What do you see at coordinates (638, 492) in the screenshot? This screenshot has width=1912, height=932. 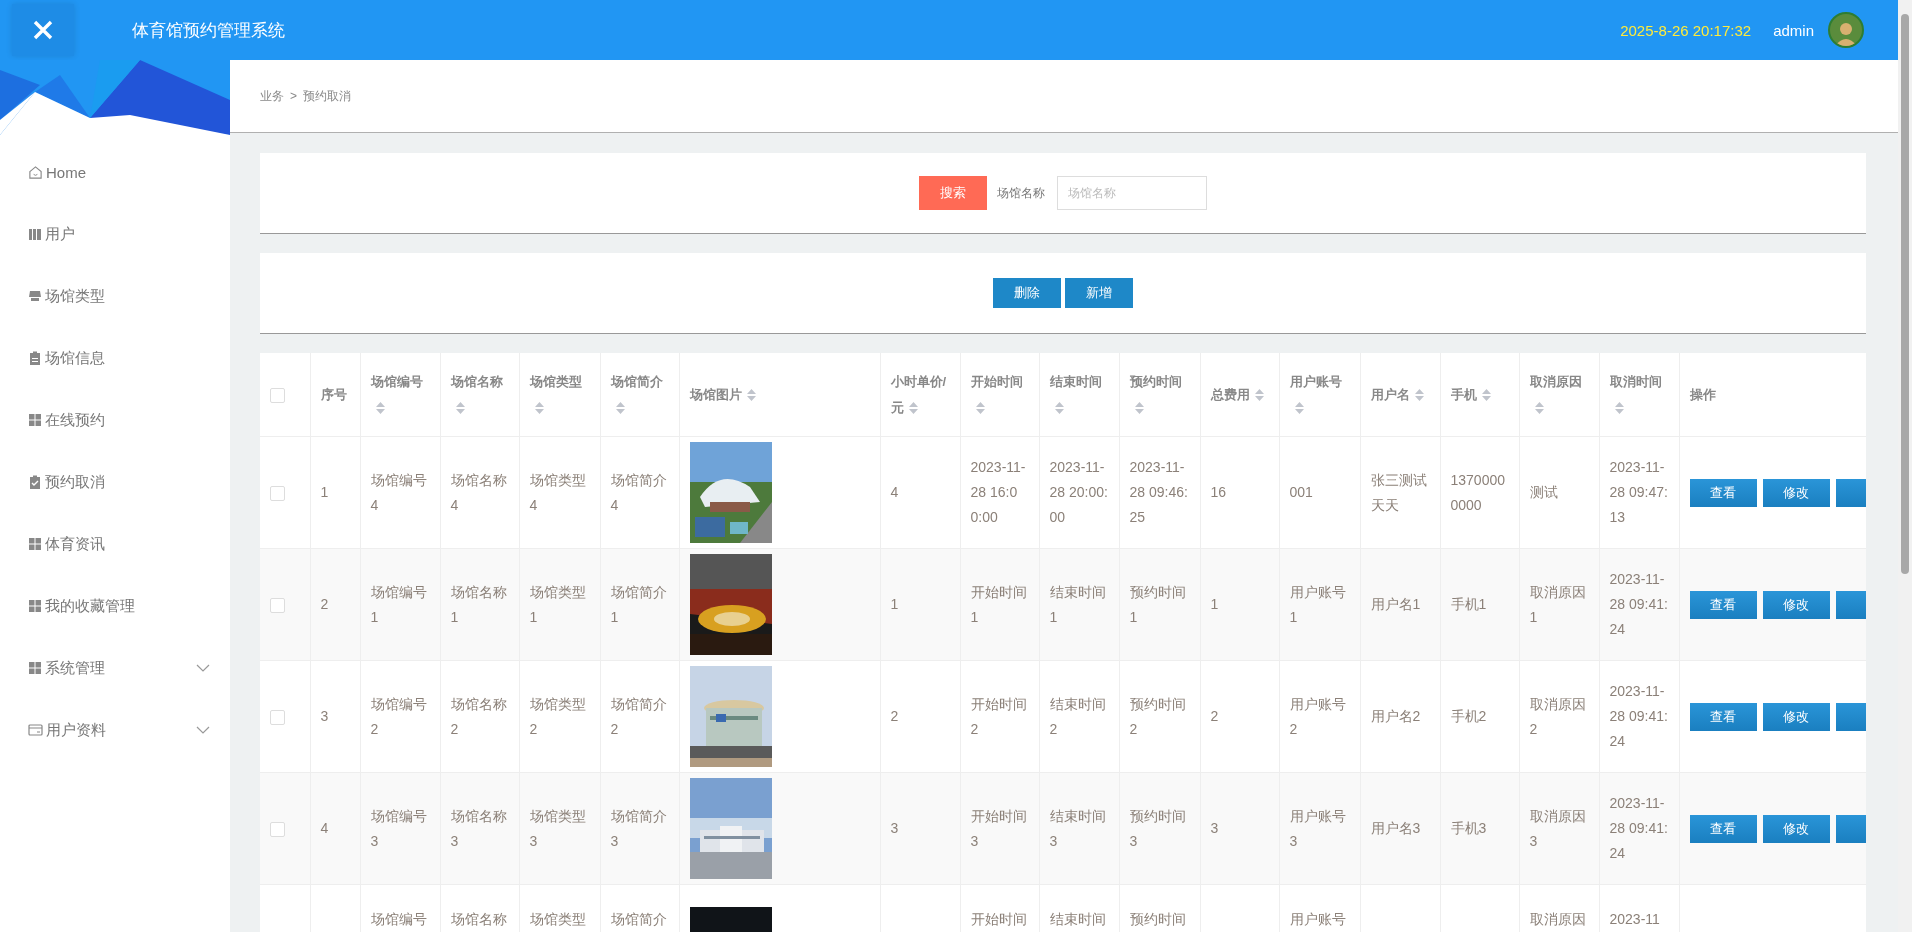 I see `table-cell: 场馆简介4` at bounding box center [638, 492].